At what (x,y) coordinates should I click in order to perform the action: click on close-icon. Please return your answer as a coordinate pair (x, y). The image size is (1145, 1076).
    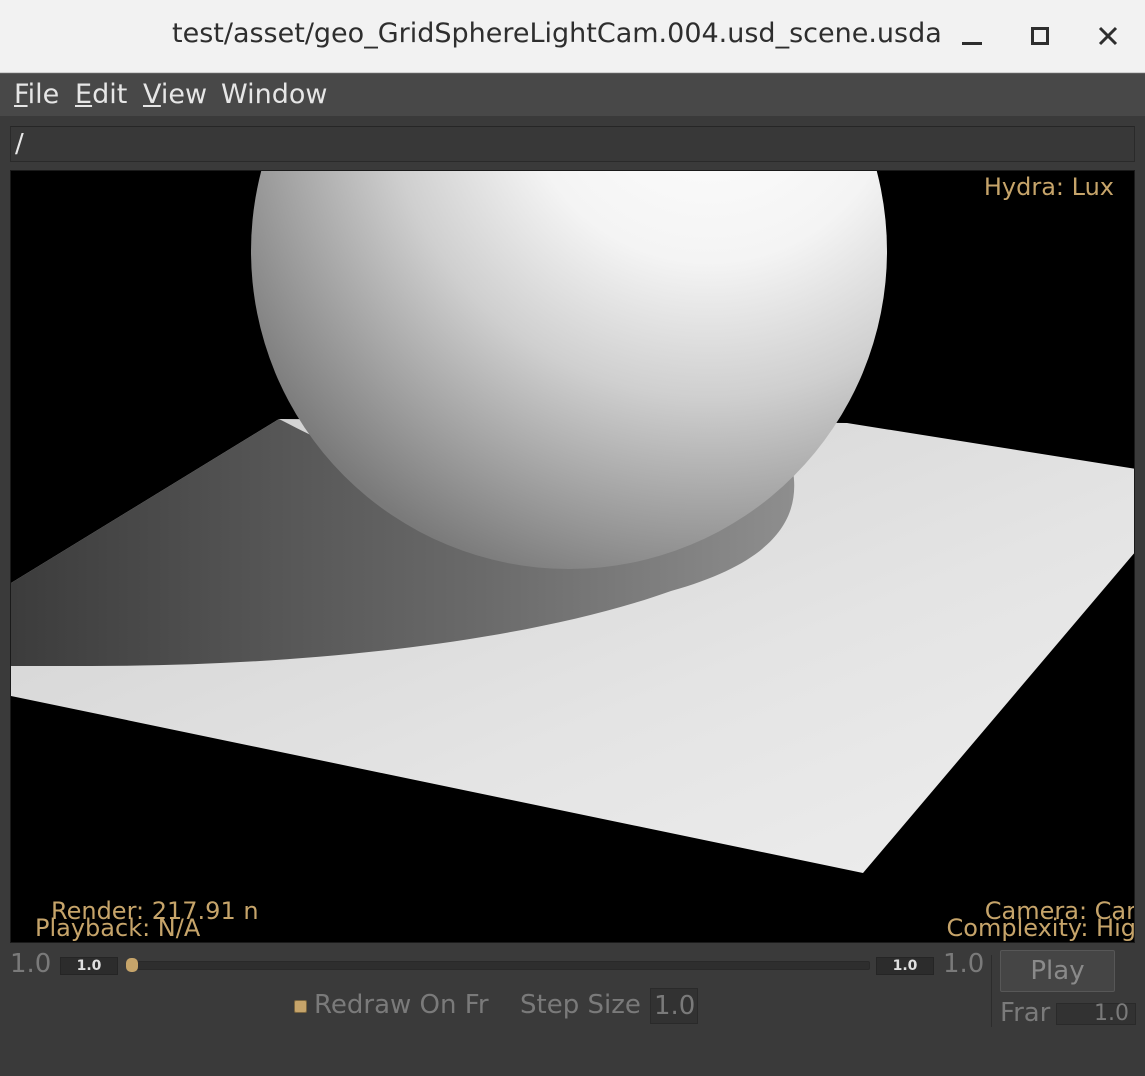
    Looking at the image, I should click on (1108, 36).